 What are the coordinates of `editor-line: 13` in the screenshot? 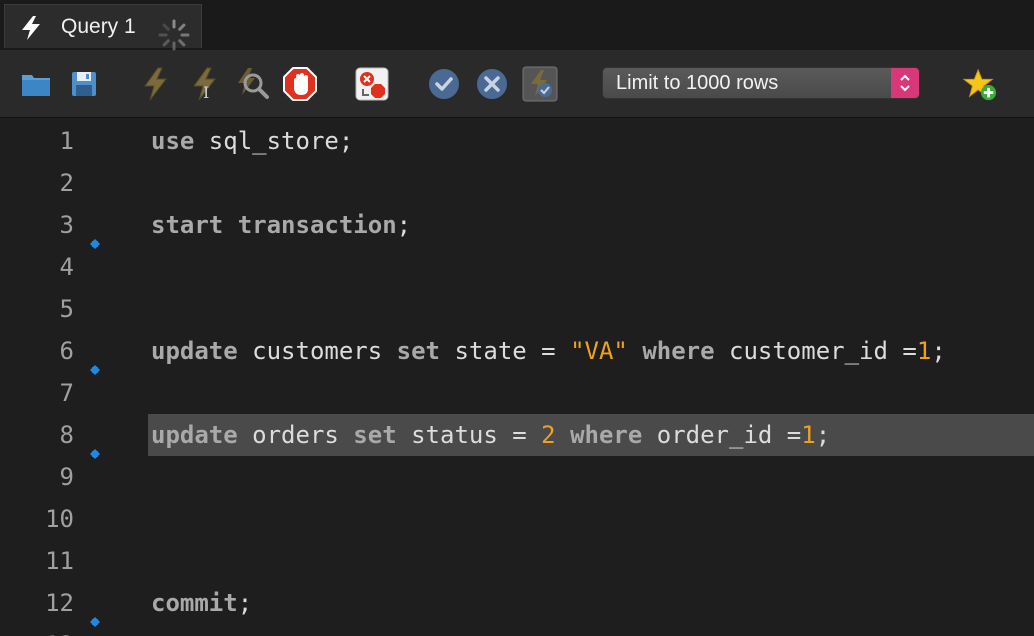 It's located at (517, 630).